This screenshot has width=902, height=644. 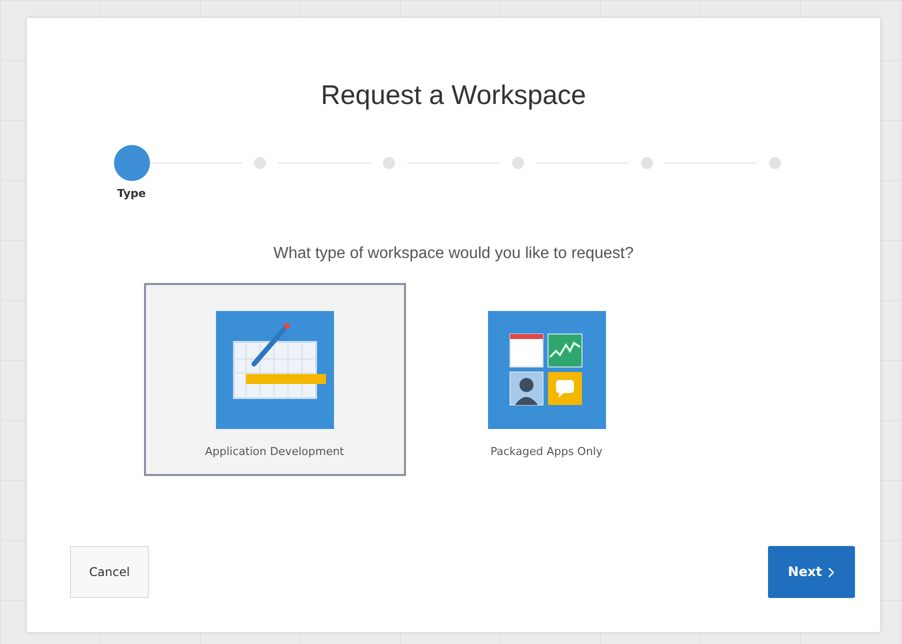 I want to click on option-label: Packaged Apps Only, so click(x=546, y=451).